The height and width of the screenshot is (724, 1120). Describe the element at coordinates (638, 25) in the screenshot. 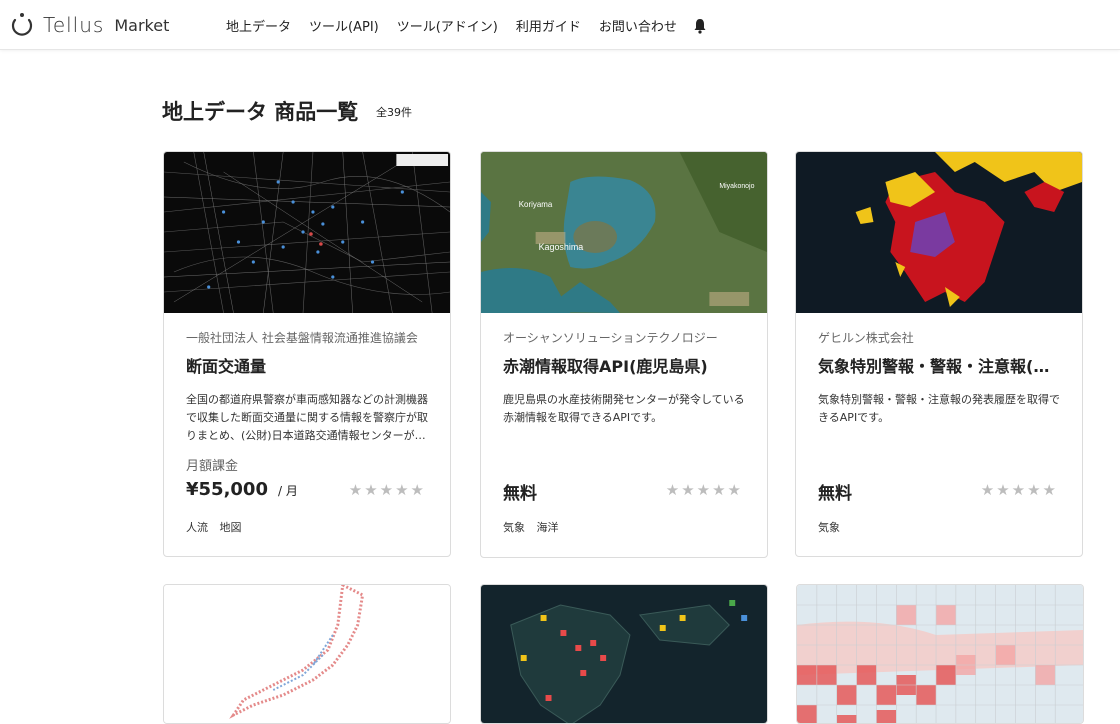

I see `nav-contact: お問い合わせ` at that location.